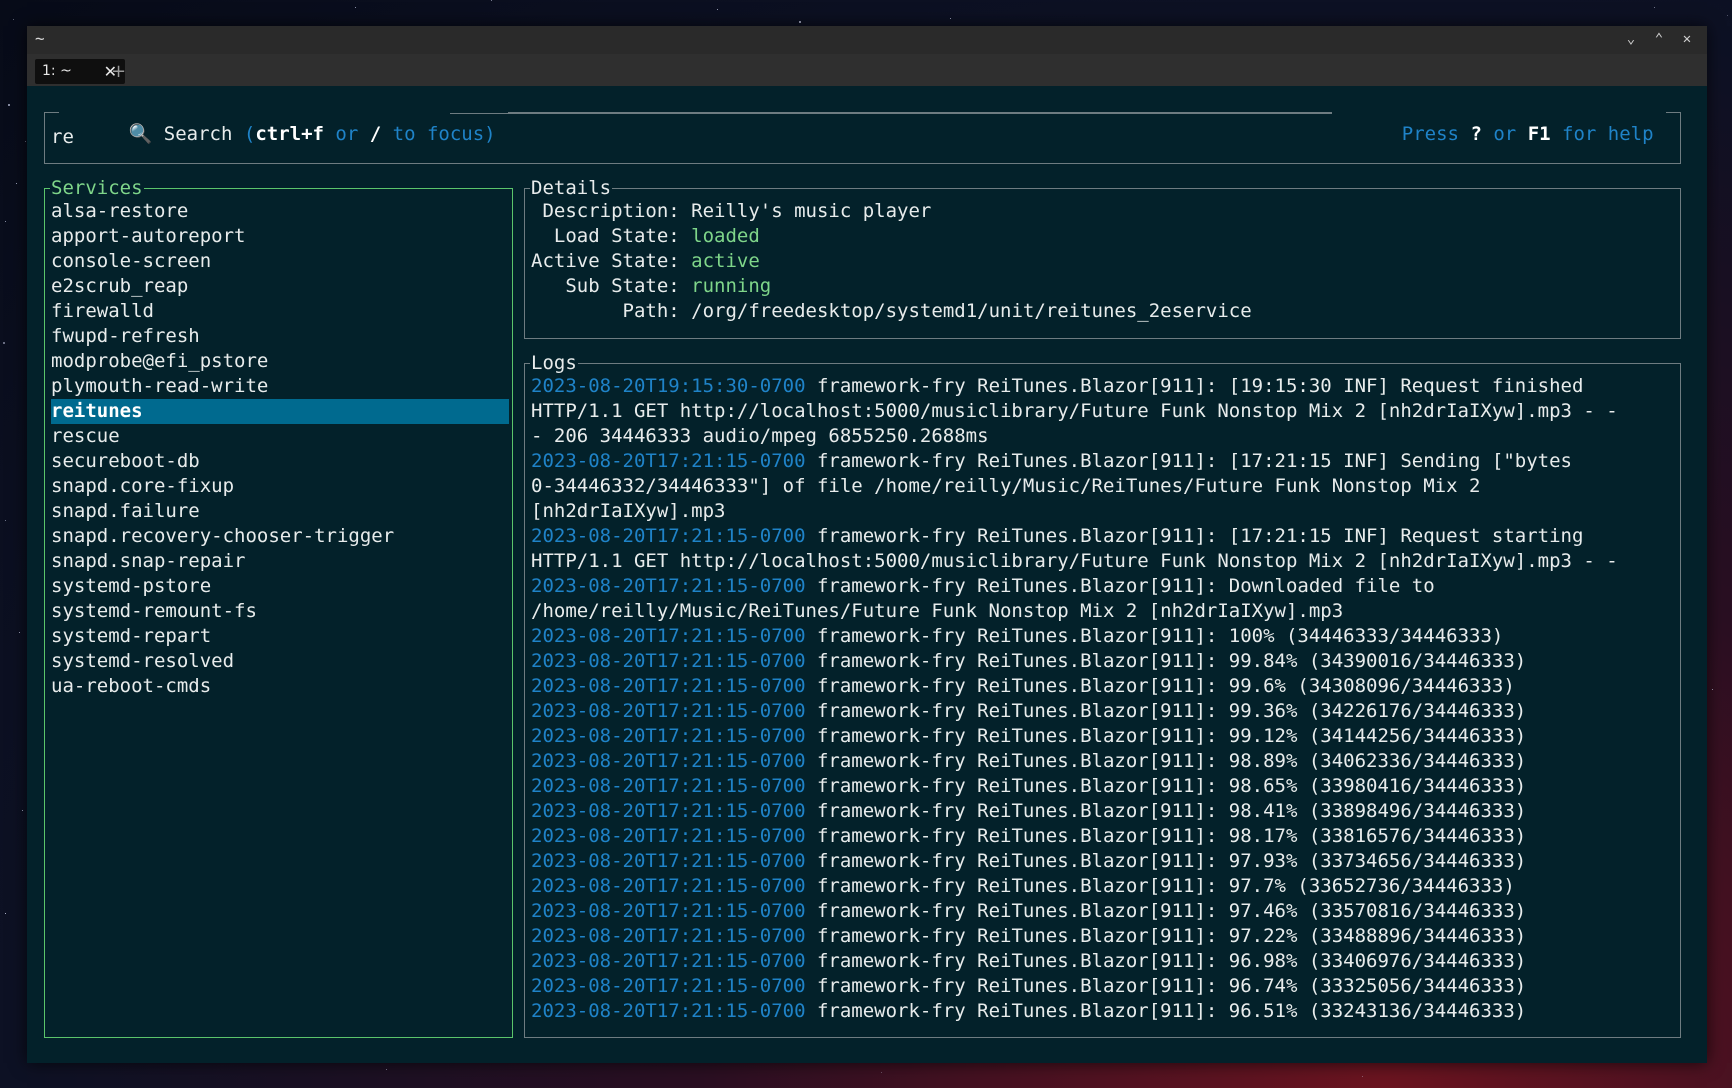 The width and height of the screenshot is (1732, 1088). Describe the element at coordinates (444, 134) in the screenshot. I see `search-hint-to-focus: to focus)` at that location.